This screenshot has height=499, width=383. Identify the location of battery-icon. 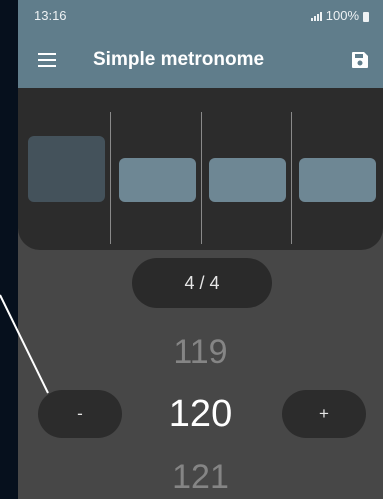
(366, 16).